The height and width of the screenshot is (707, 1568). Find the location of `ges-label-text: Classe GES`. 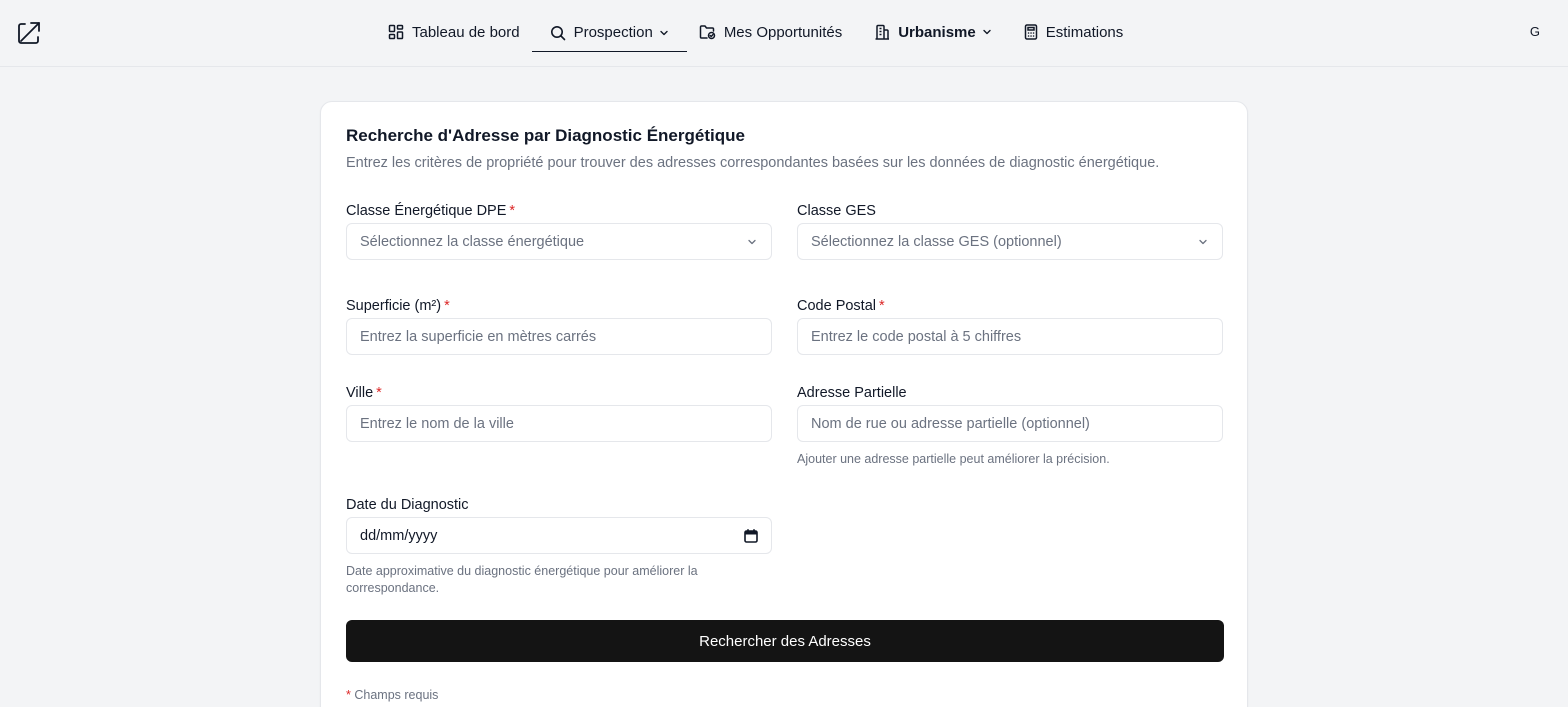

ges-label-text: Classe GES is located at coordinates (836, 211).